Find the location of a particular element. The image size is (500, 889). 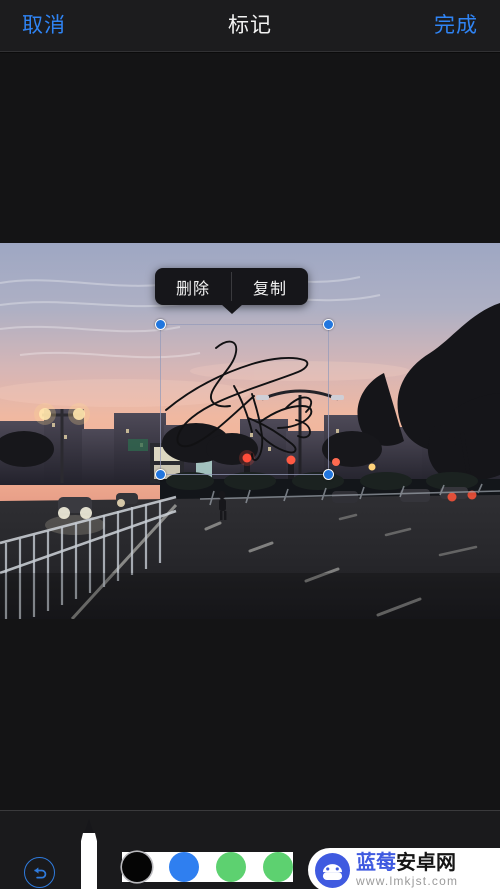

resize-handle-bottom-left is located at coordinates (160, 474).